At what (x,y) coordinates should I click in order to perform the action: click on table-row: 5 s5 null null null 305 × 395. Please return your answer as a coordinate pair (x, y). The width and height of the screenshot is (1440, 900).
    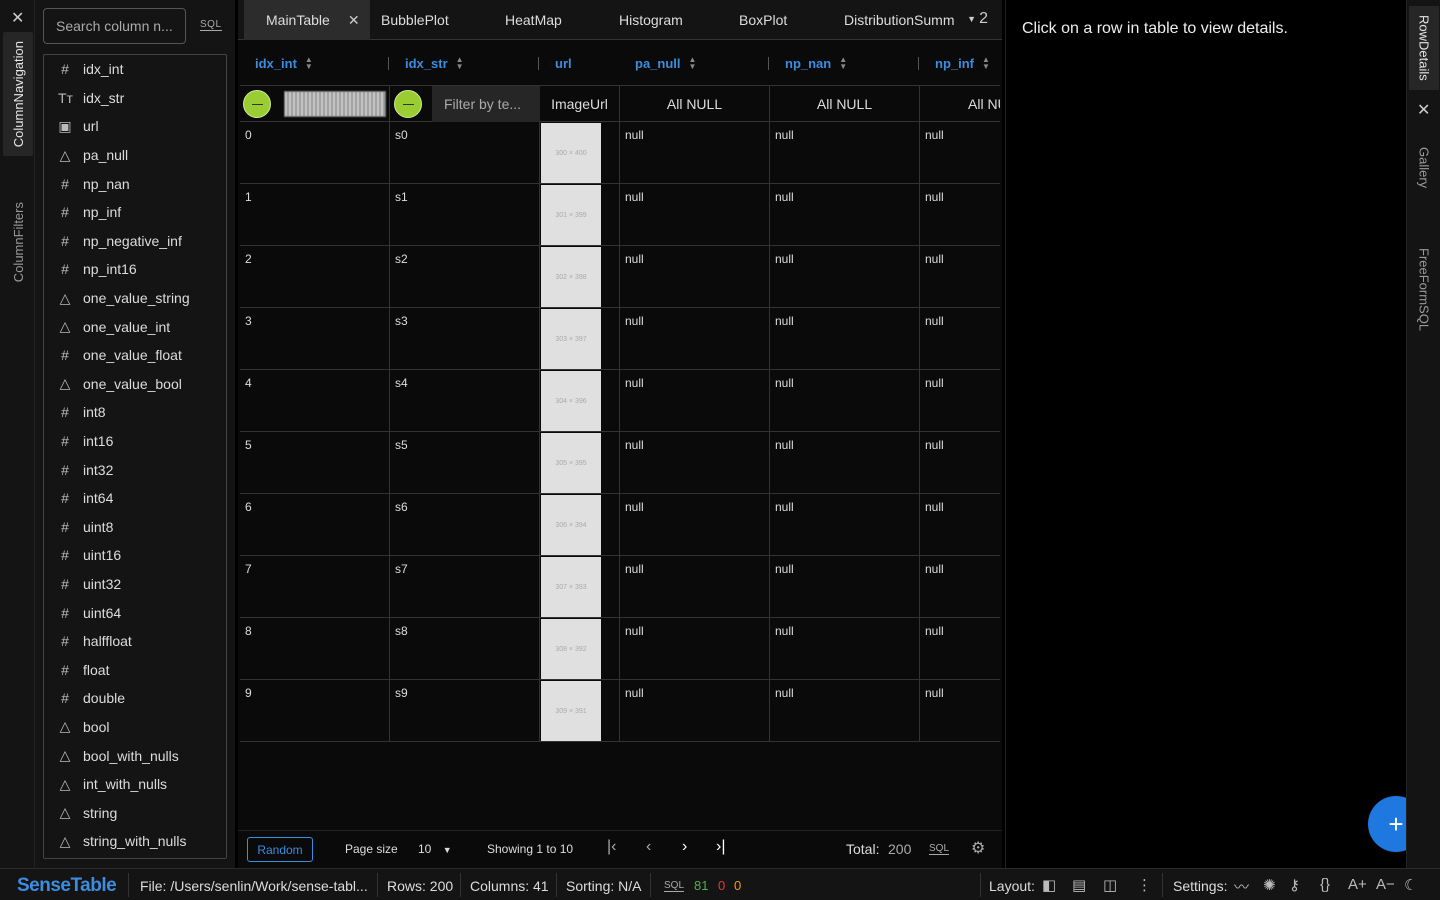
    Looking at the image, I should click on (620, 463).